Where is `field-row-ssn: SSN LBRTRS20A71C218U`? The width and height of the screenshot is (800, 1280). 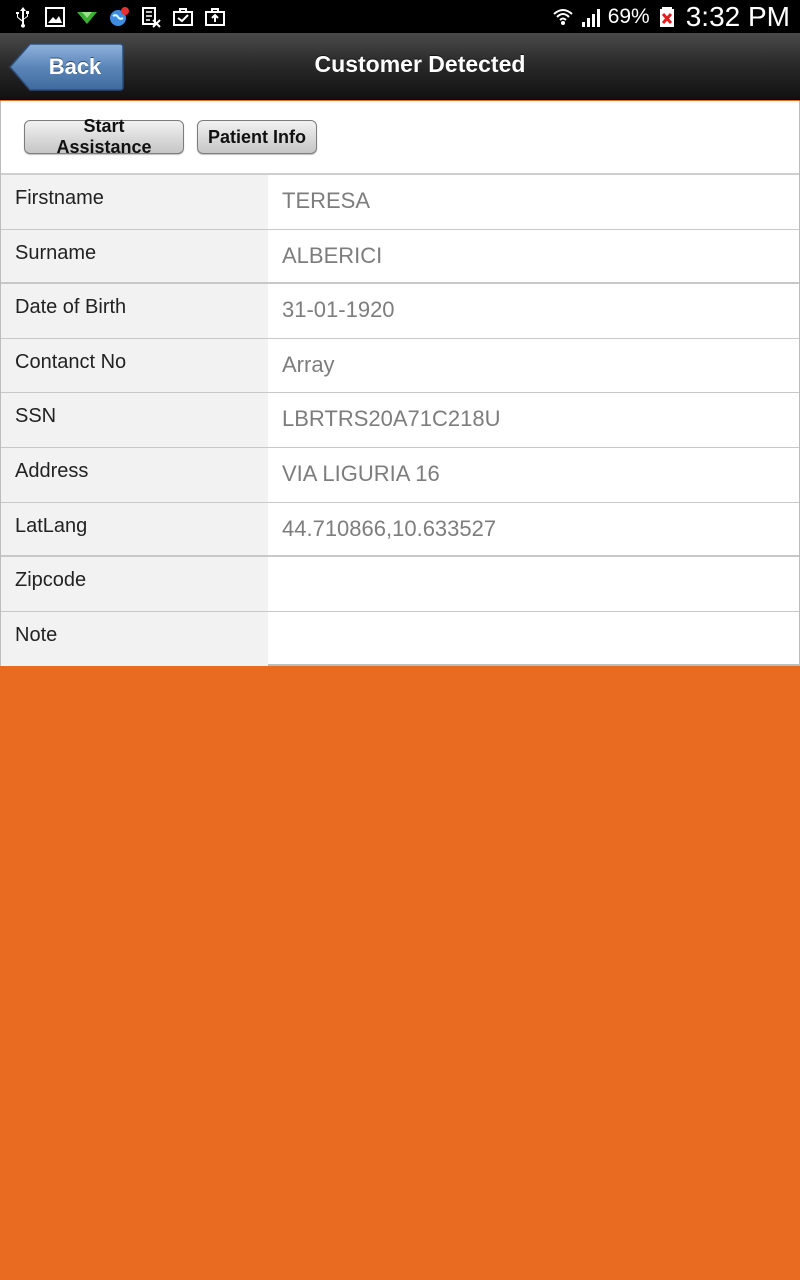 field-row-ssn: SSN LBRTRS20A71C218U is located at coordinates (400, 420).